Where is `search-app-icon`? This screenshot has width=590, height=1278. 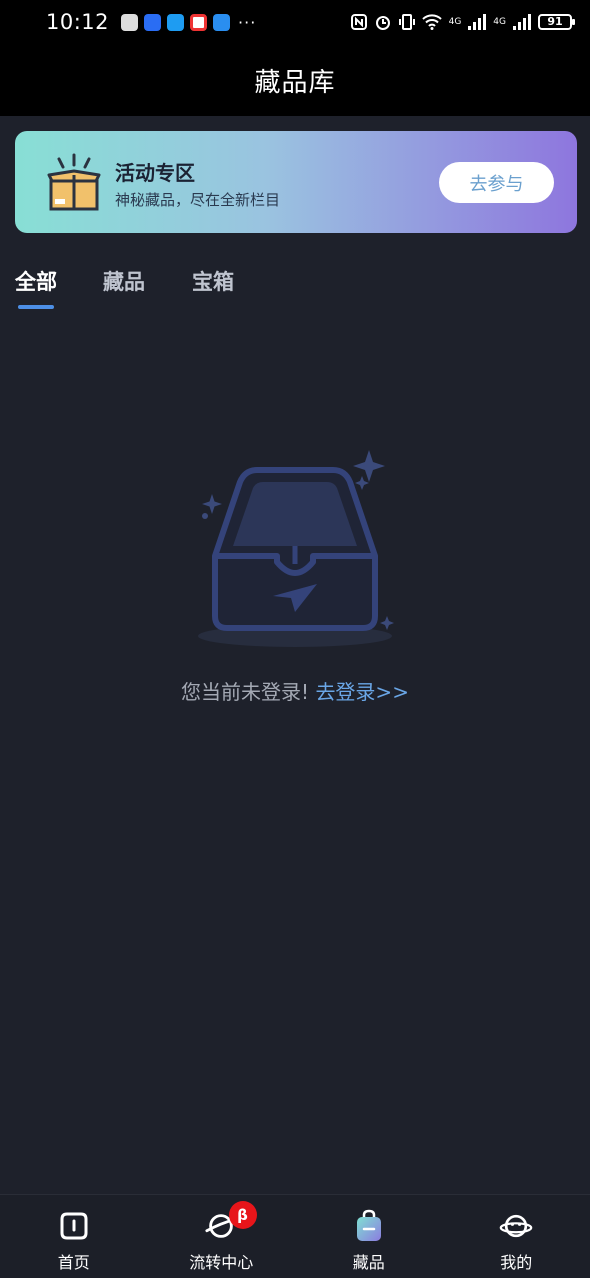 search-app-icon is located at coordinates (176, 22).